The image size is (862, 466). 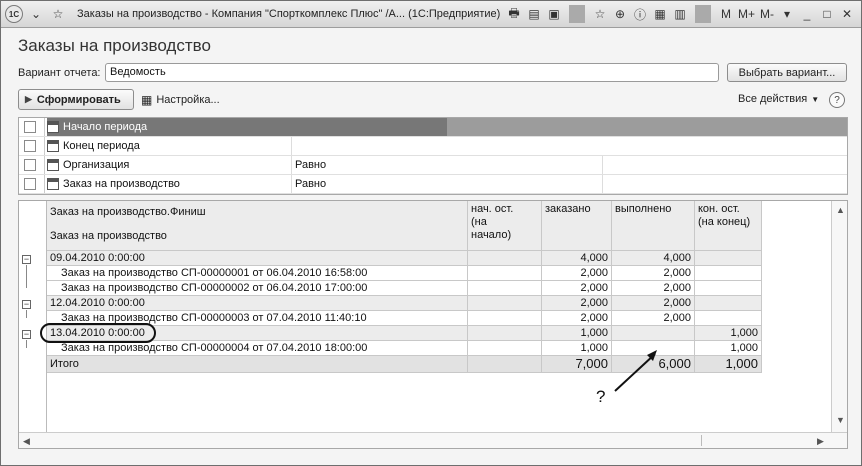 What do you see at coordinates (36, 14) in the screenshot?
I see `menu-down-icon: ⌄` at bounding box center [36, 14].